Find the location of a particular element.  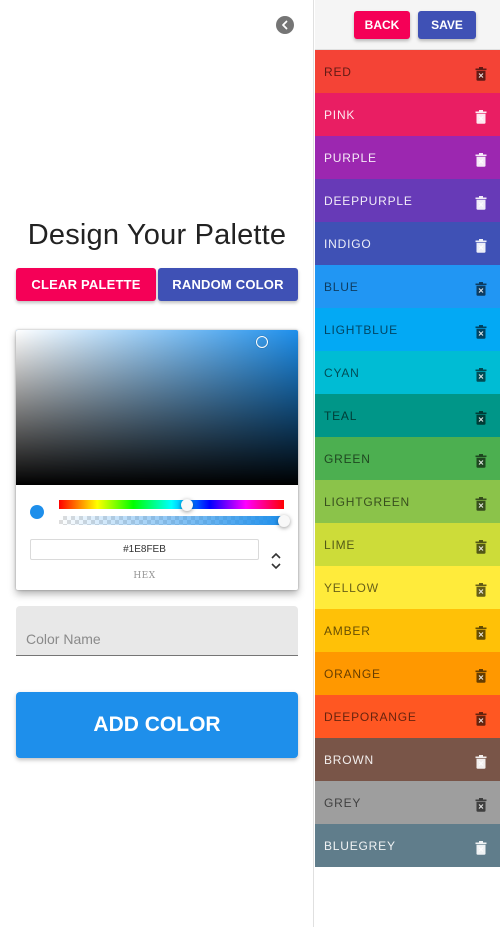

palette-color-label: DEEPORANGE is located at coordinates (370, 716).